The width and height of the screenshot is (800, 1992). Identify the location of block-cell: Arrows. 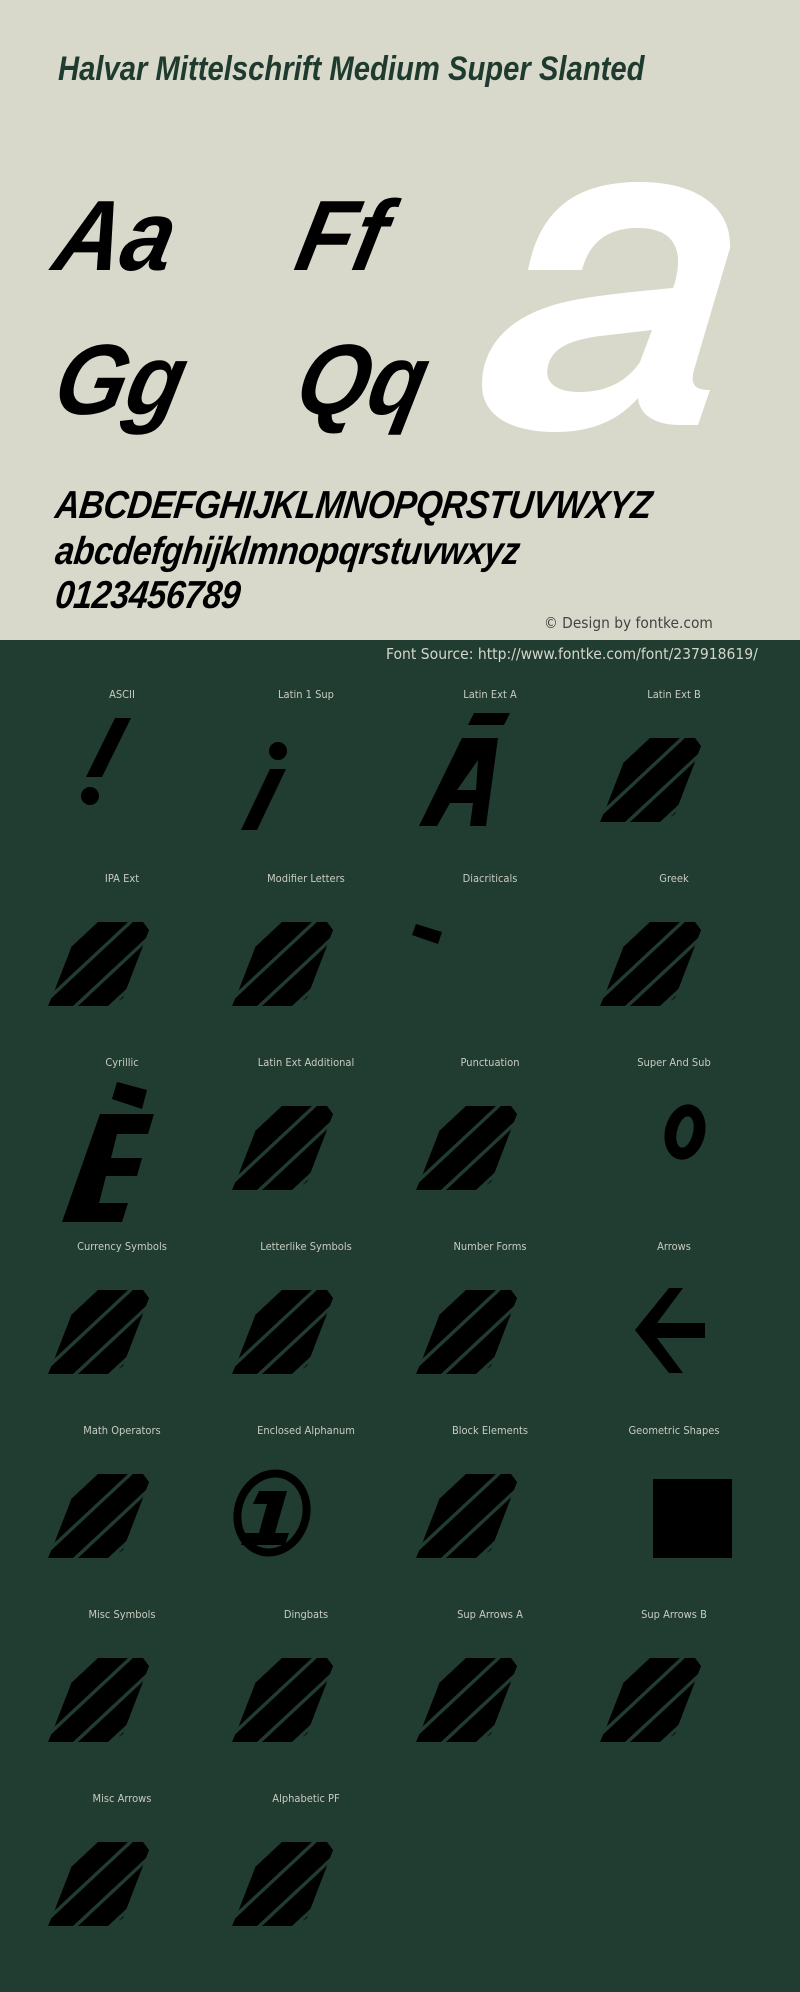
(674, 1332).